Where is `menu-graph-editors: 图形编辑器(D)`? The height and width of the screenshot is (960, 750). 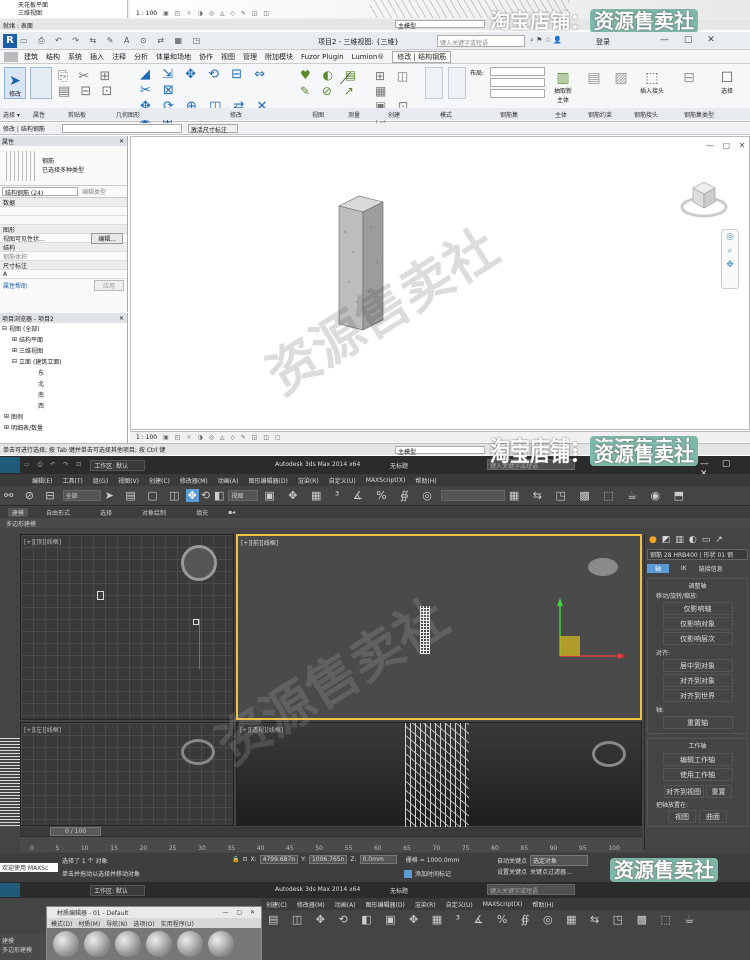 menu-graph-editors: 图形编辑器(D) is located at coordinates (385, 904).